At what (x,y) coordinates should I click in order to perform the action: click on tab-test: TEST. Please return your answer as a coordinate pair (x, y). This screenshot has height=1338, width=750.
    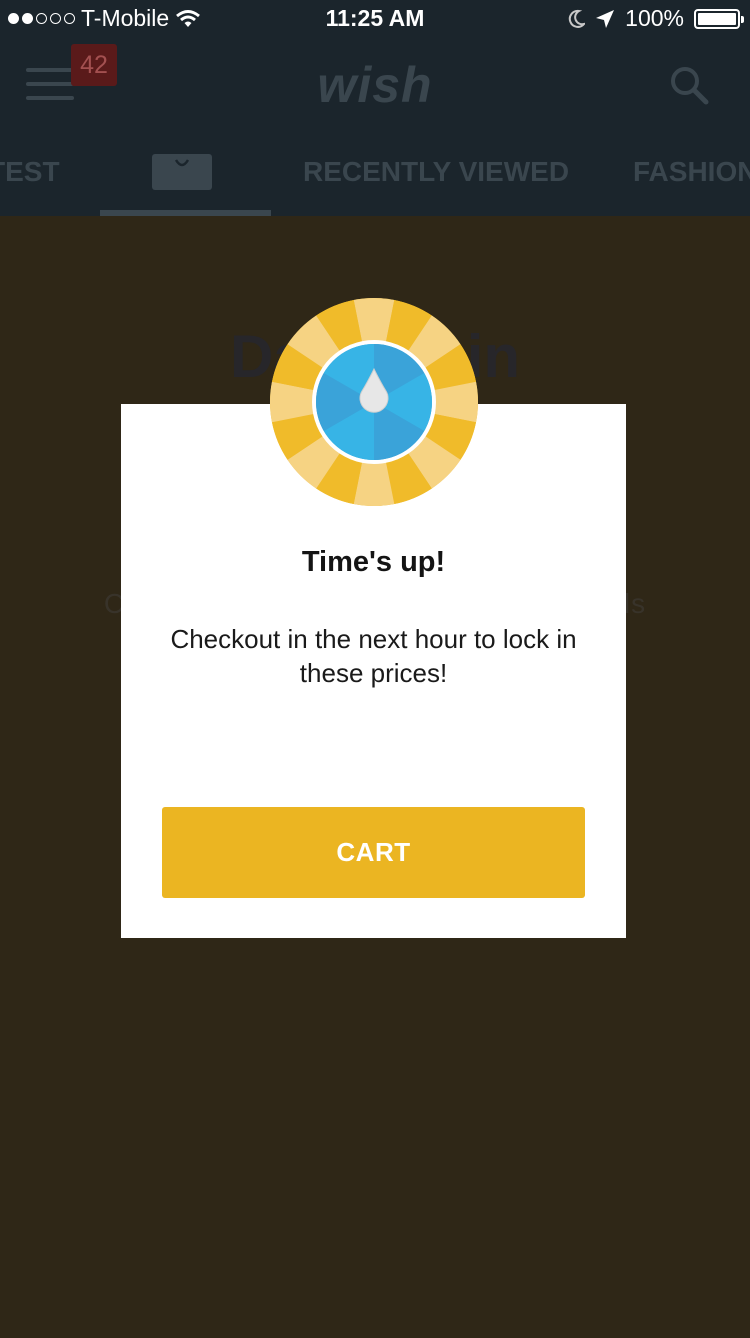
    Looking at the image, I should click on (30, 172).